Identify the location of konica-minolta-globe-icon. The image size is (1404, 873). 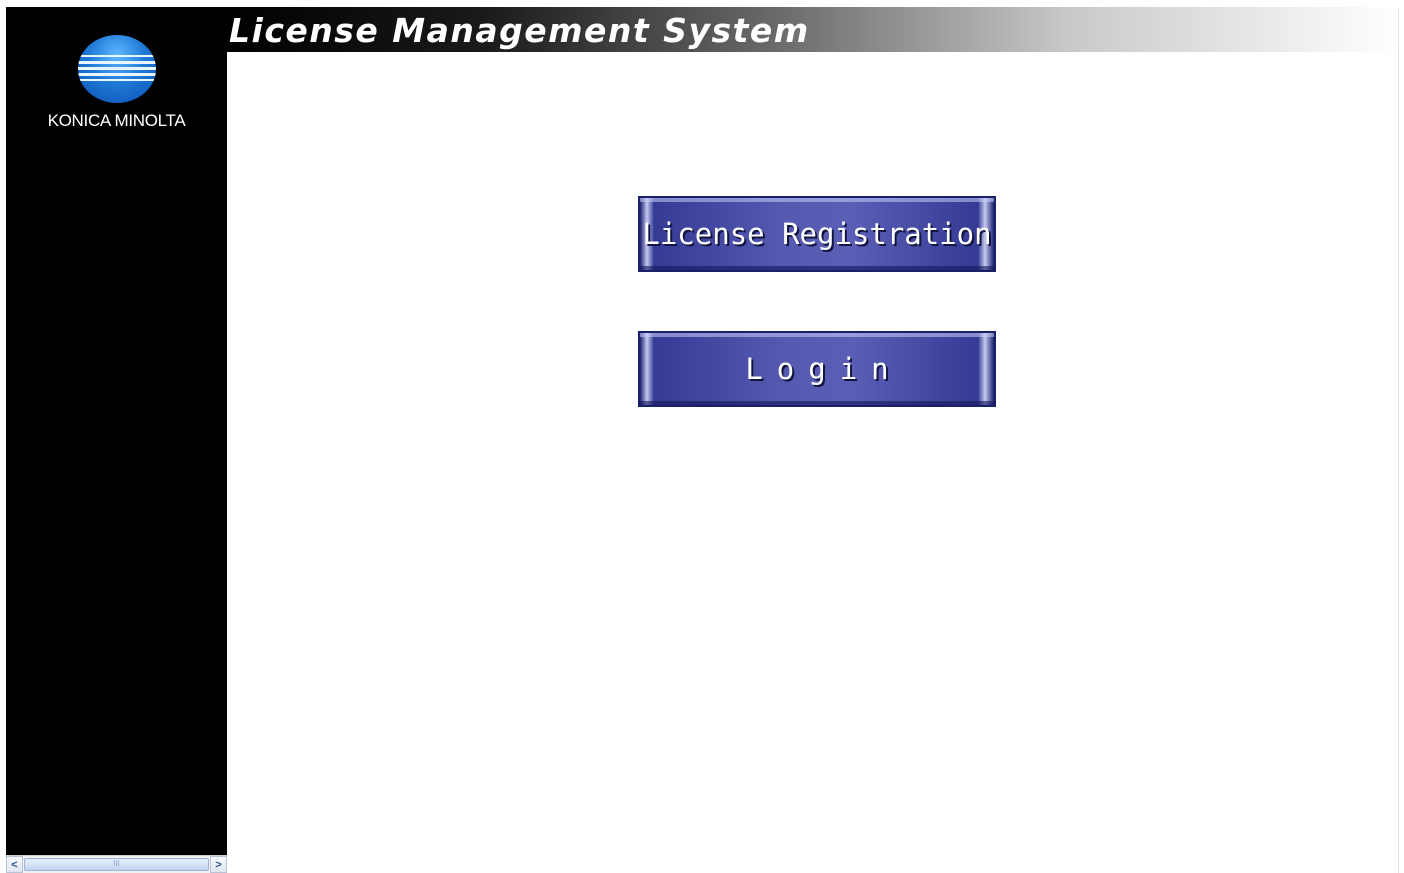
(117, 69).